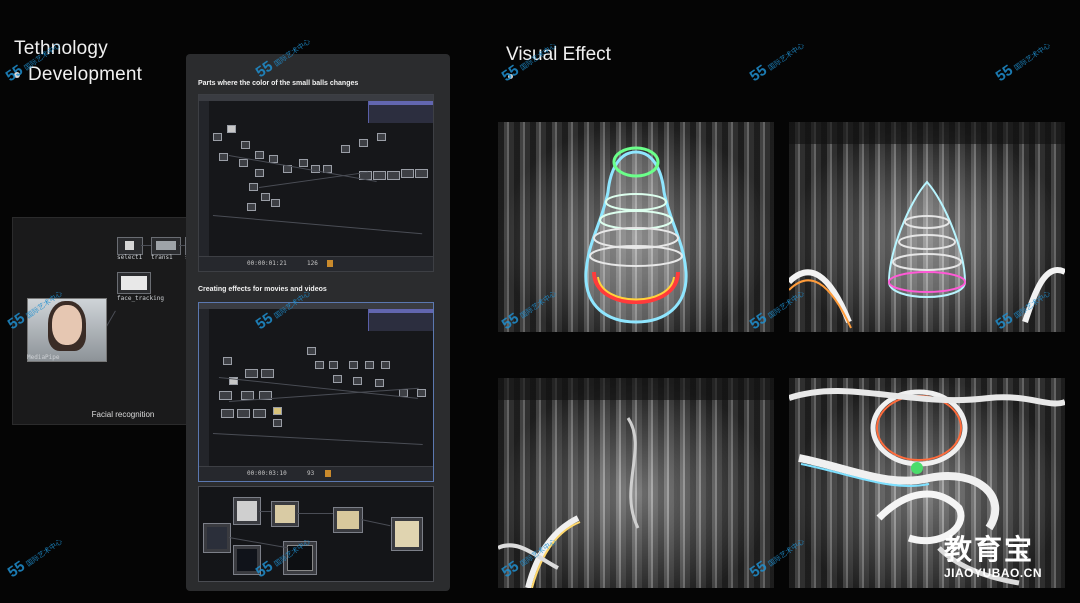  Describe the element at coordinates (43, 357) in the screenshot. I see `node-label-mediapipe: MediaPipe` at that location.